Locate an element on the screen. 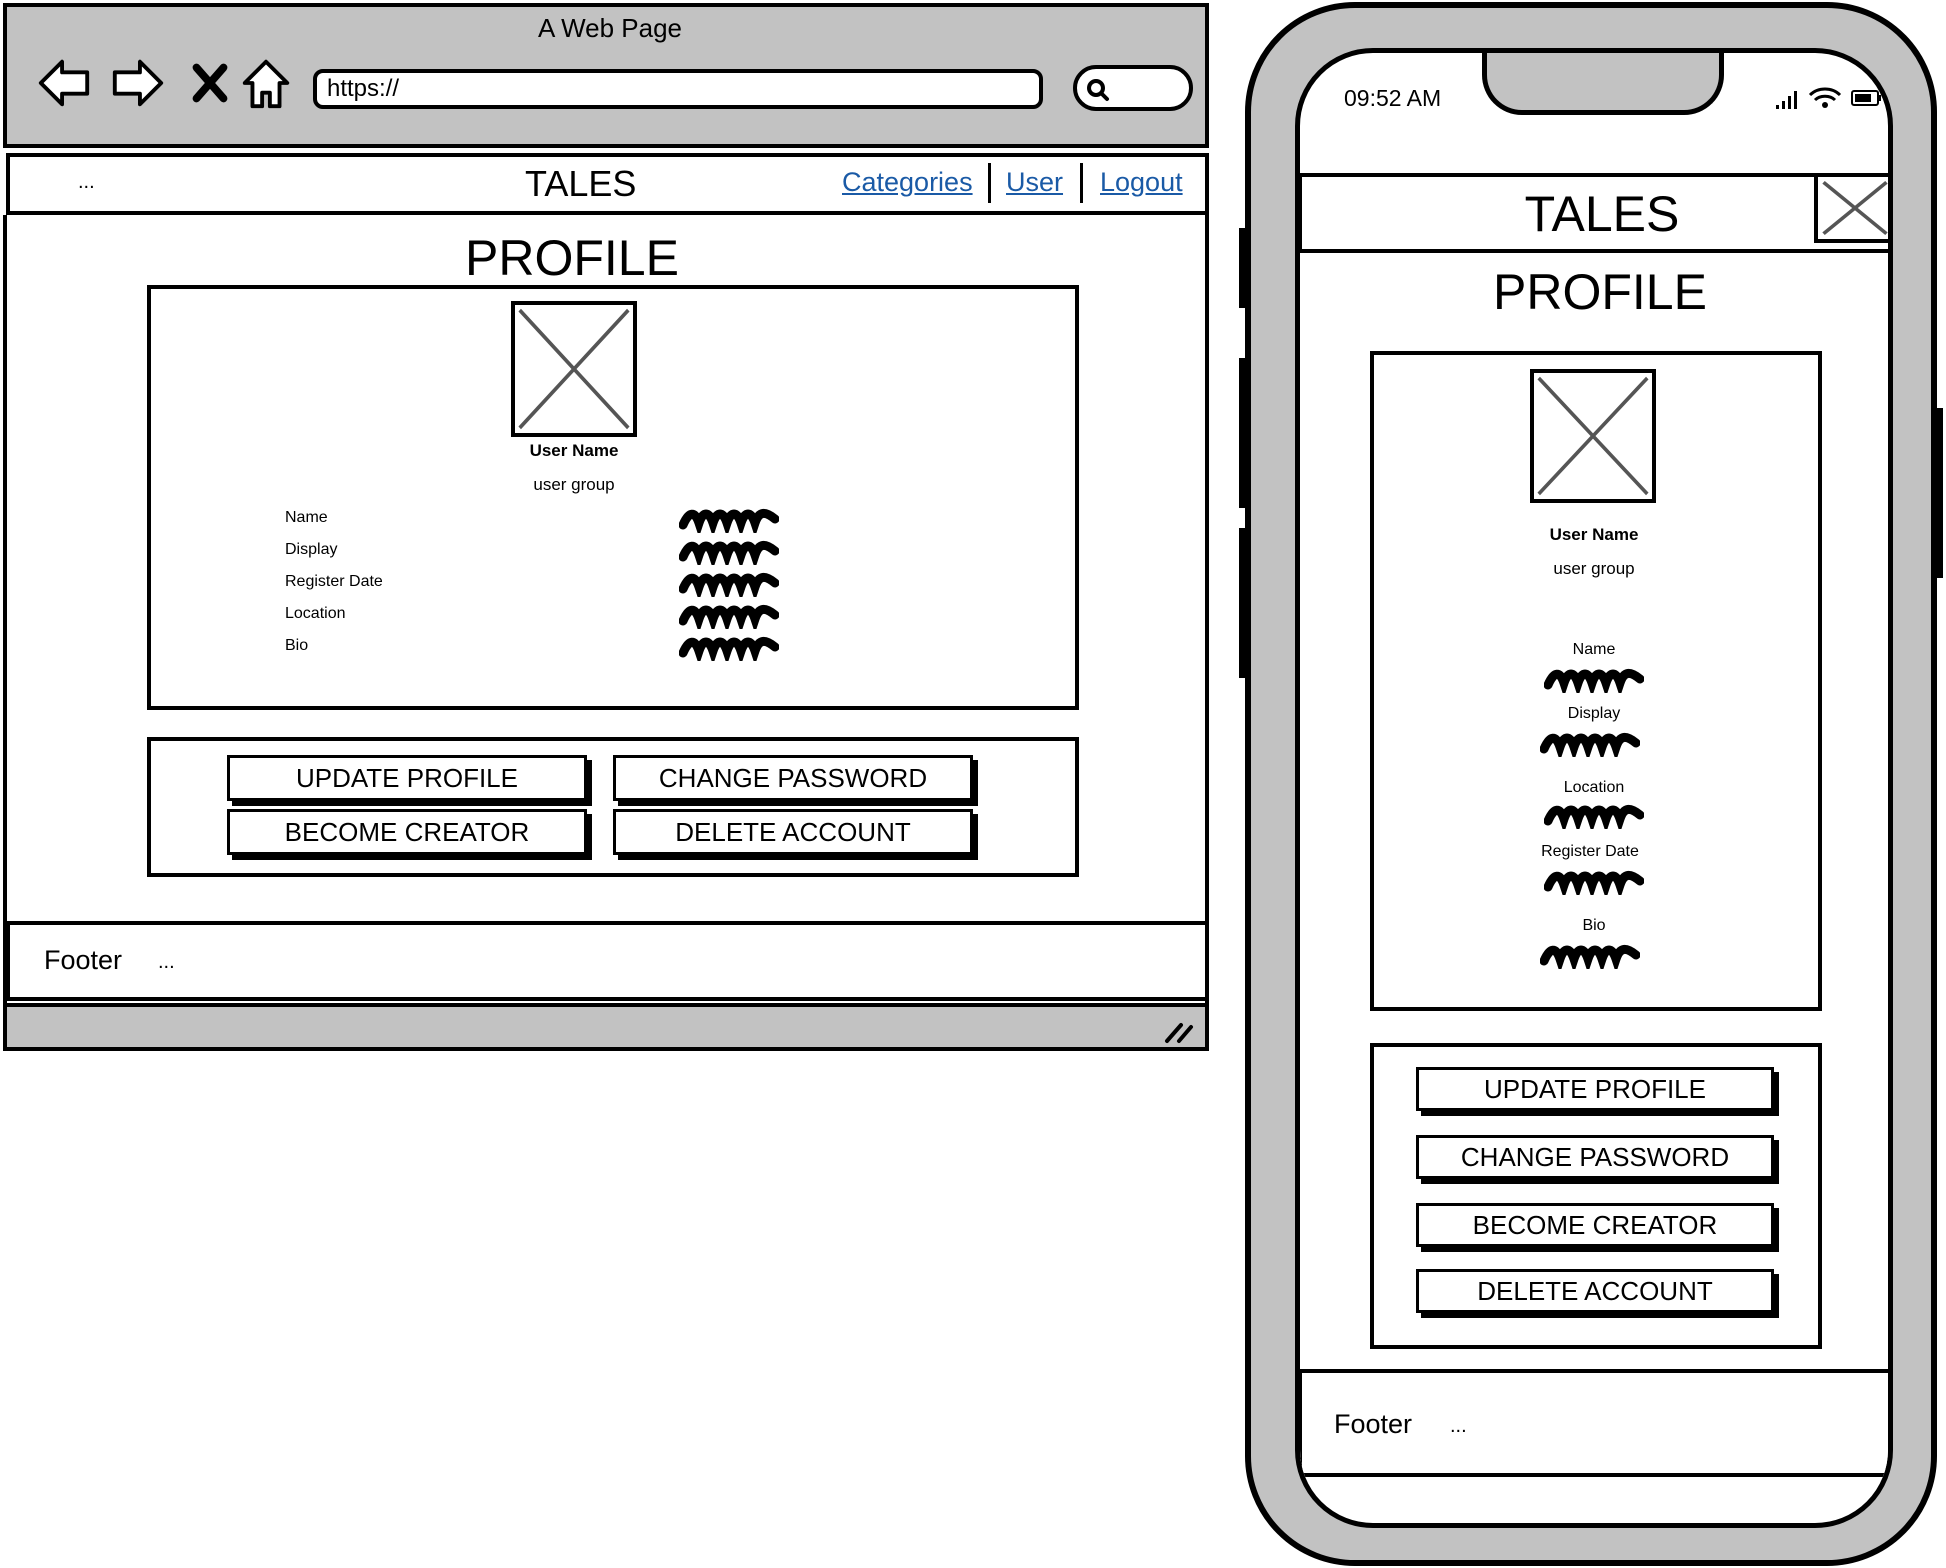  forward-arrow-icon is located at coordinates (138, 83).